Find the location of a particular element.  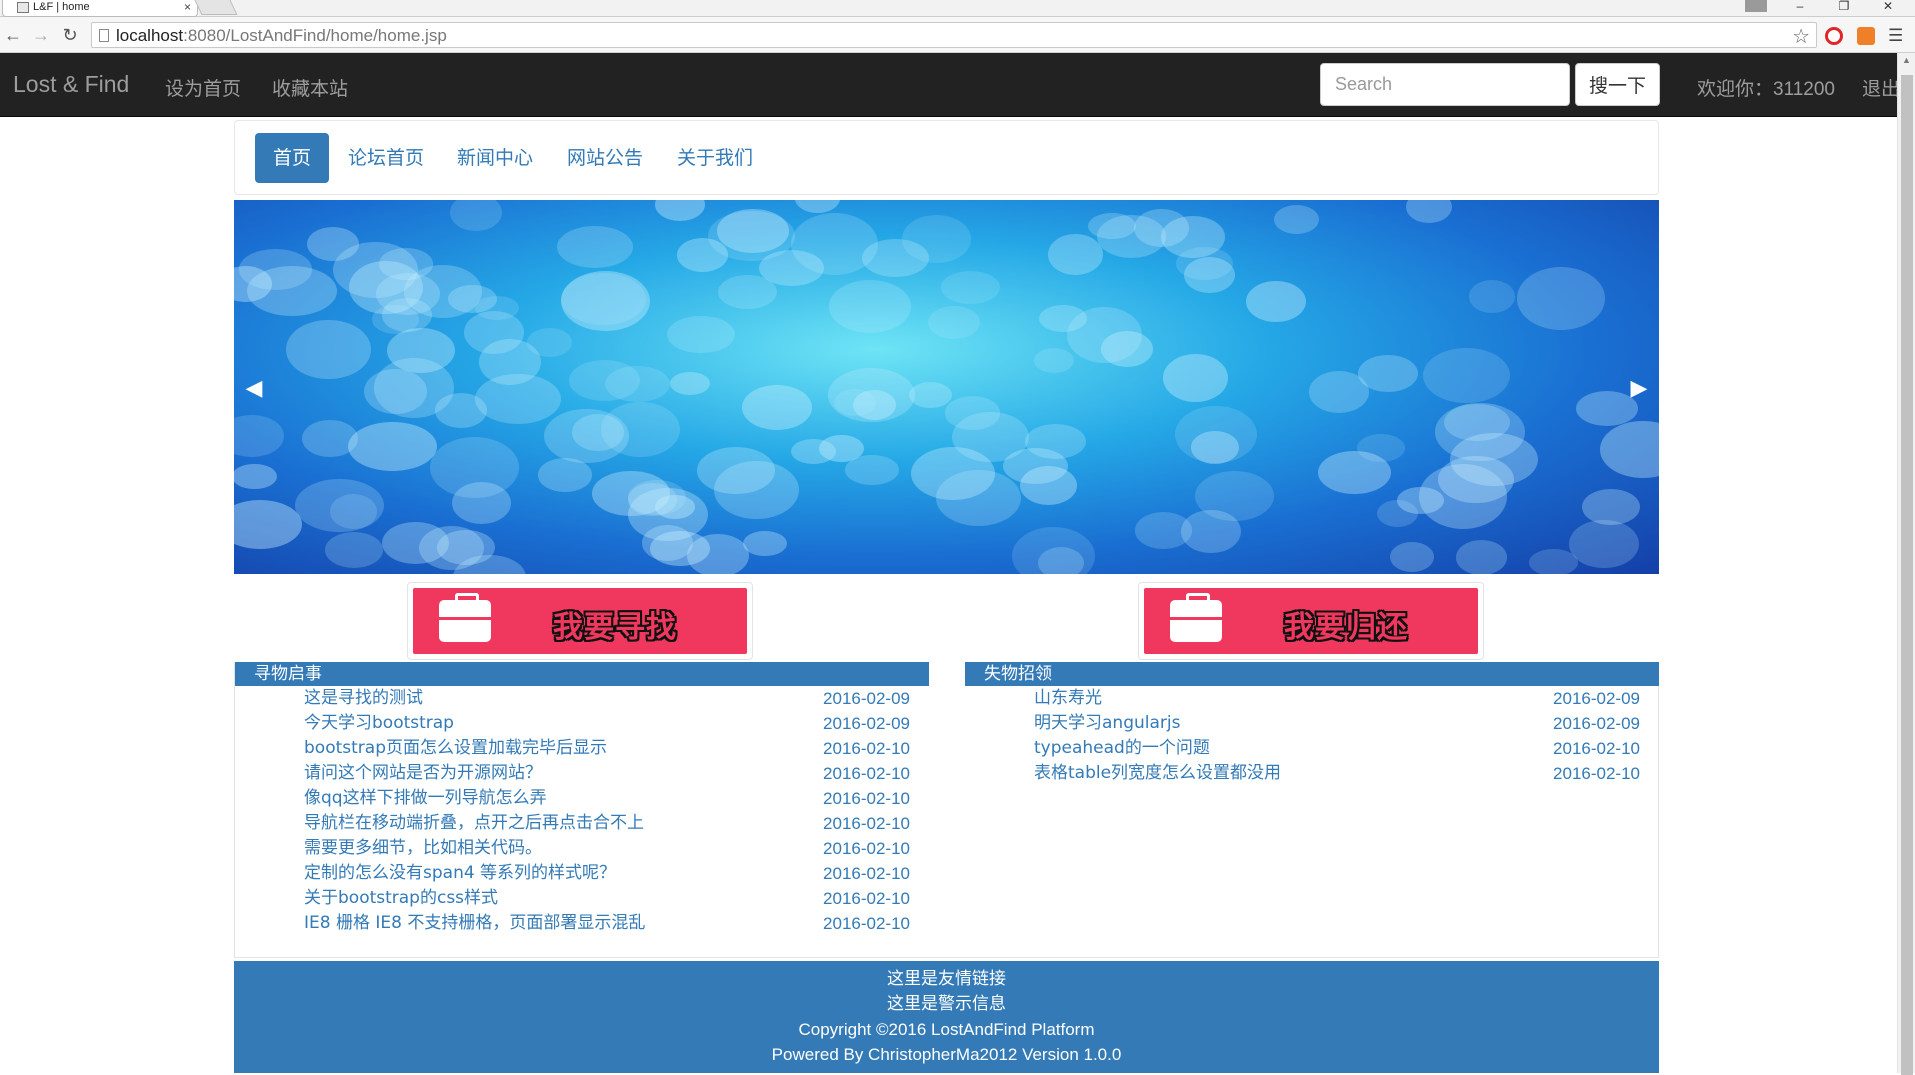

item-title-link: 这是寻找的测试 is located at coordinates (363, 698).